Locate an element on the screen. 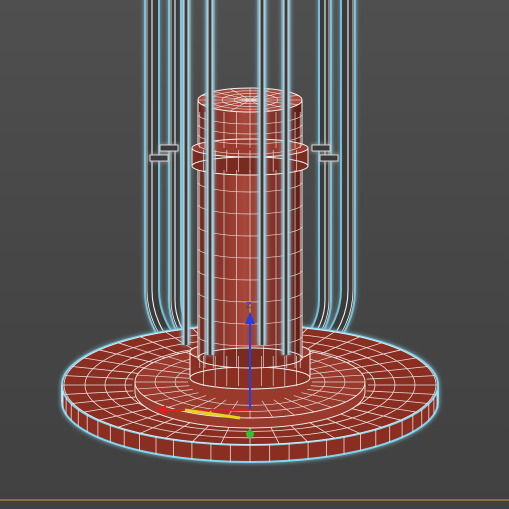 The width and height of the screenshot is (509, 509). gizmo-z-label: Z is located at coordinates (249, 305).